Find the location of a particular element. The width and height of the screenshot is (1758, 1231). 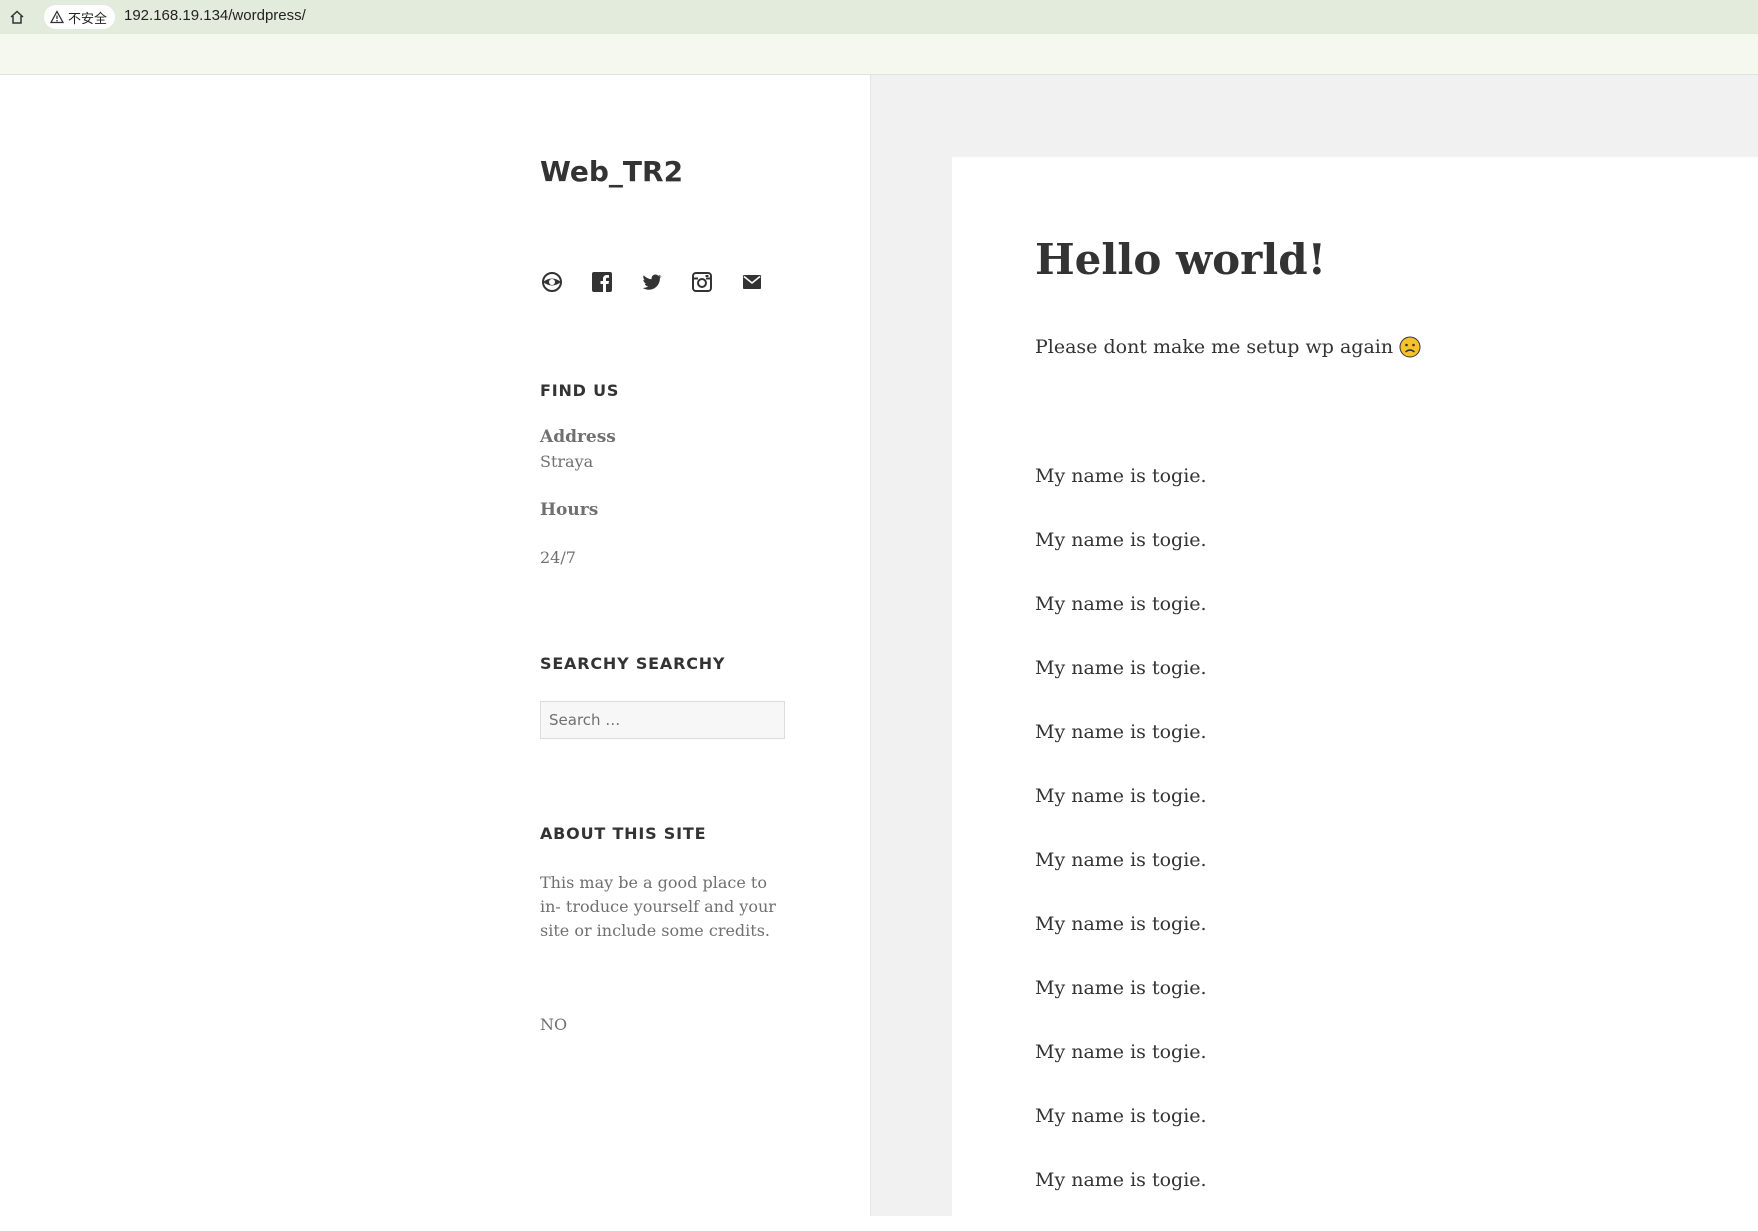

find-us-title: FIND US is located at coordinates (580, 390).